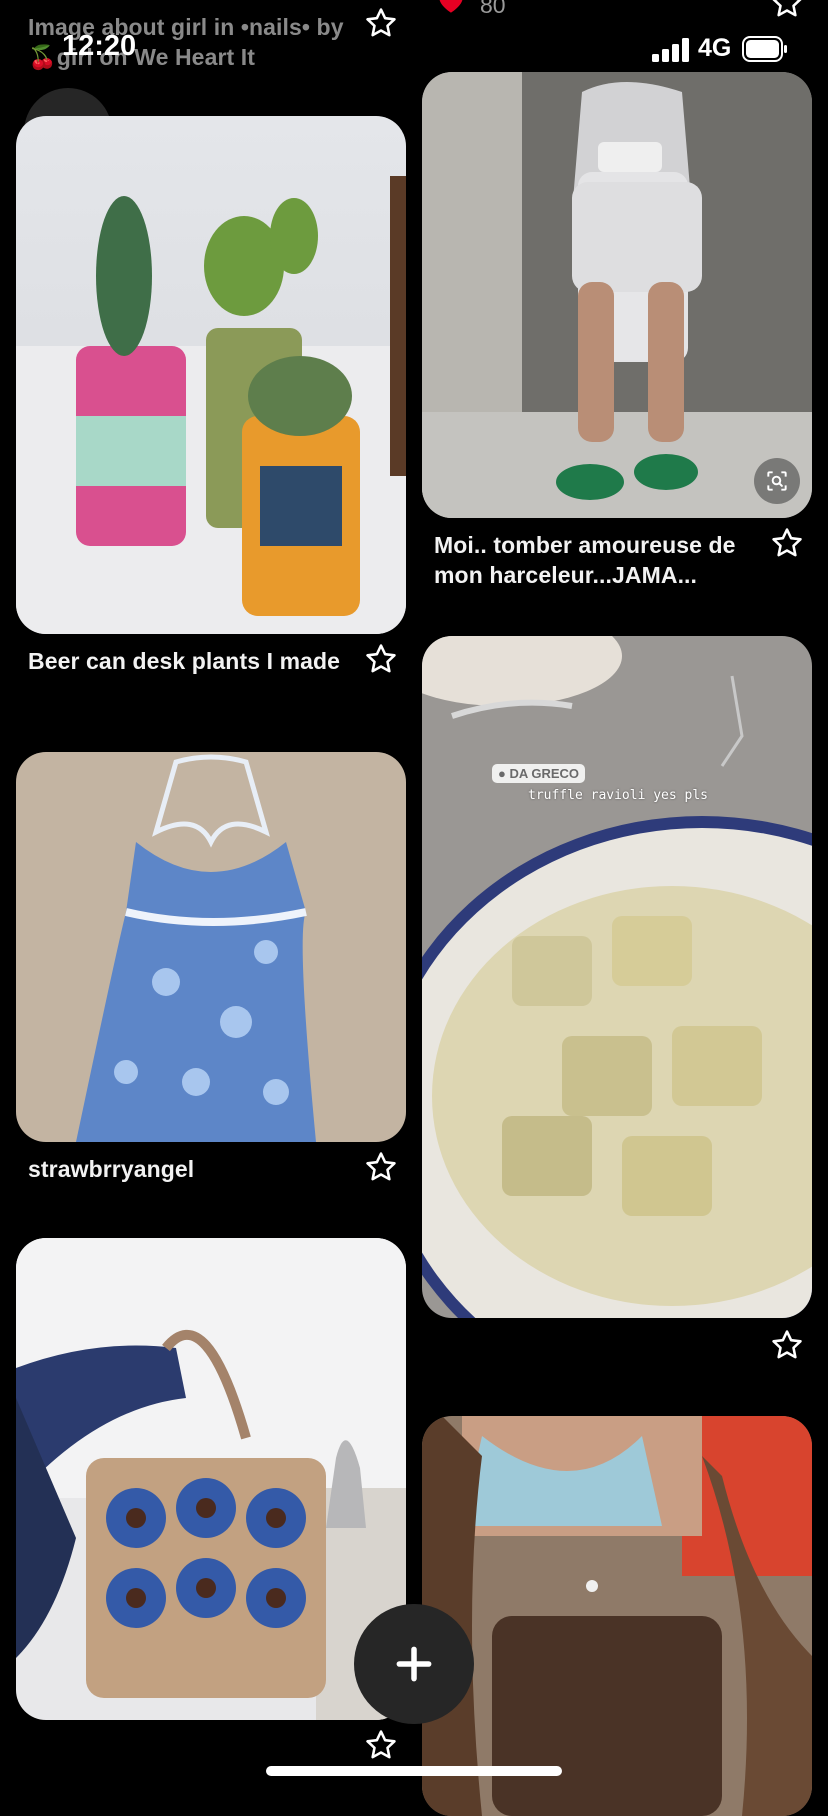 The width and height of the screenshot is (828, 1816). I want to click on pin-image-cactus-cans, so click(211, 375).